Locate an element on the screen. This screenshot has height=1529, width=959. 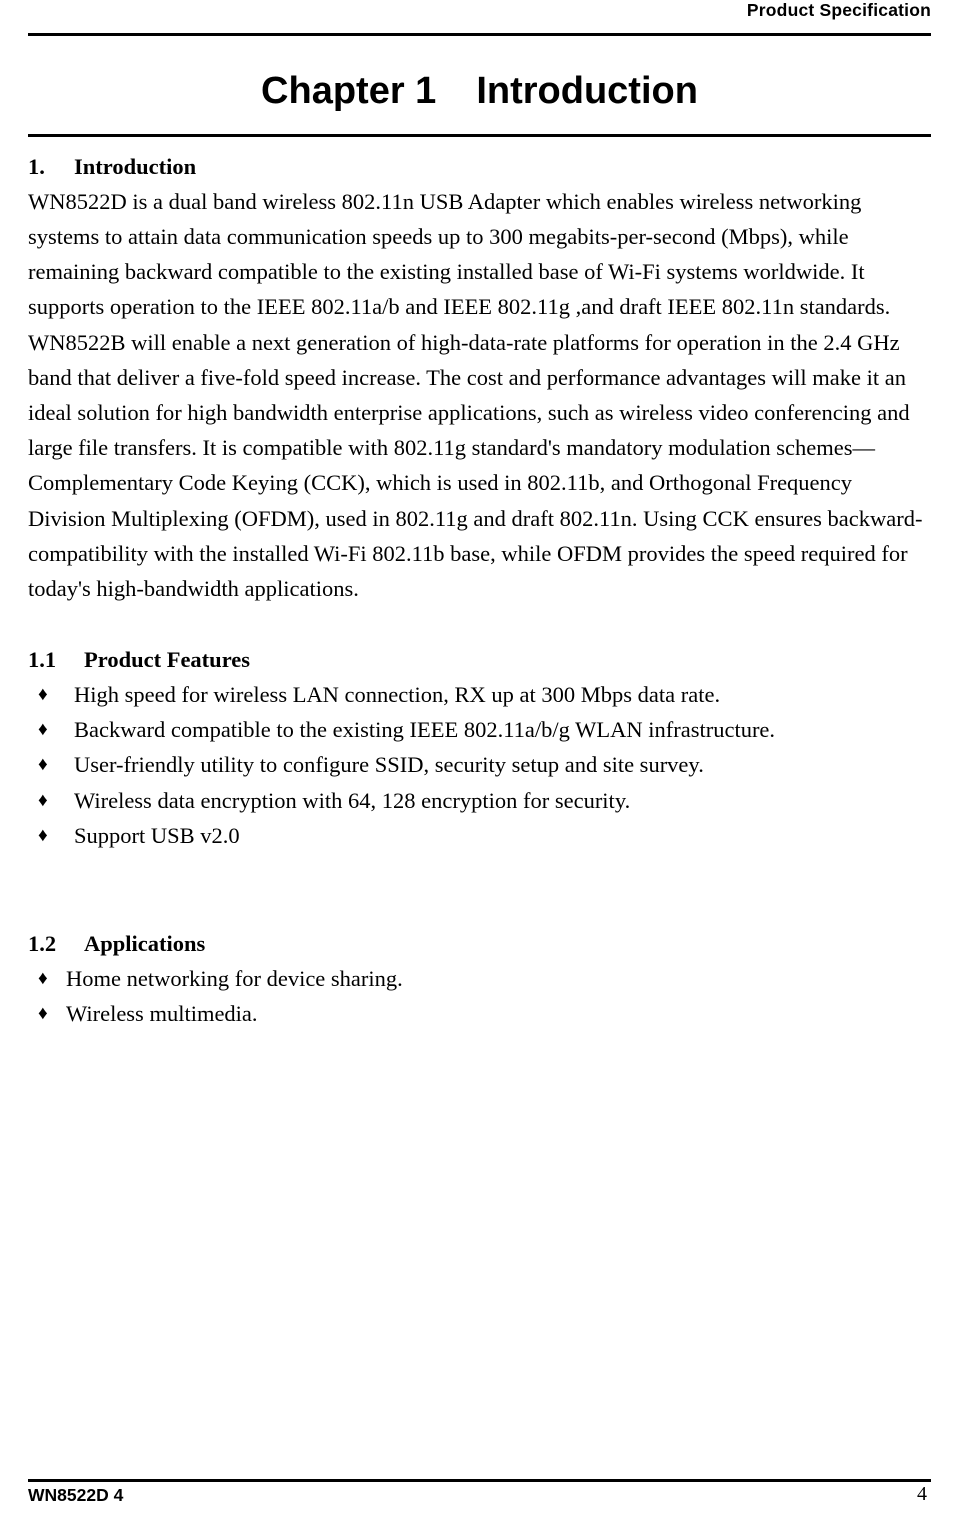
section-title-applications: Applications is located at coordinates (145, 944).